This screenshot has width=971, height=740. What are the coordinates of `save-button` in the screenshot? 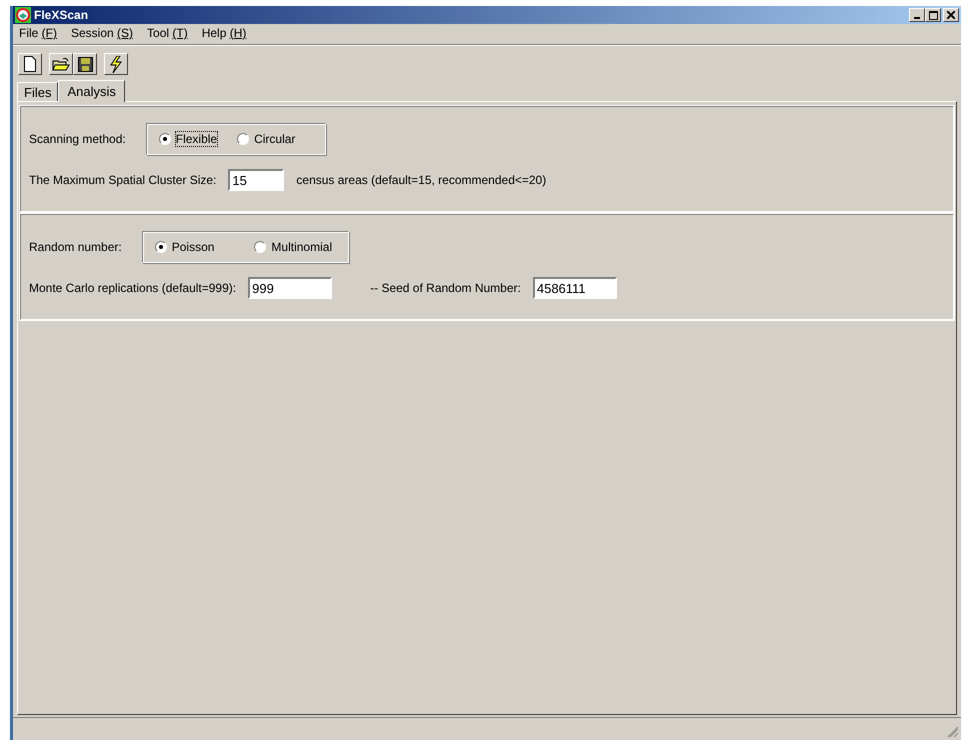 It's located at (85, 64).